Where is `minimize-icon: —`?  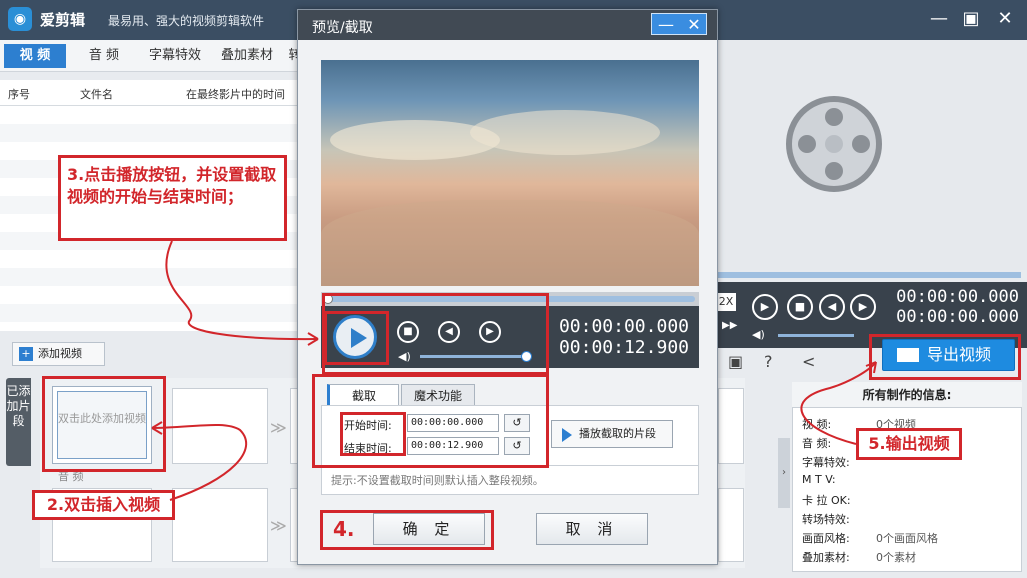 minimize-icon: — is located at coordinates (939, 19).